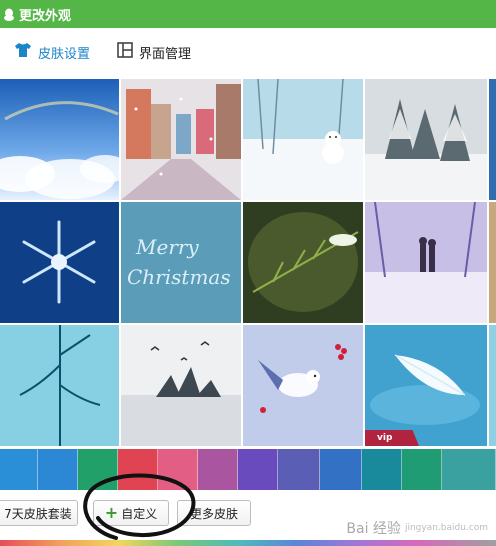 This screenshot has height=546, width=496. What do you see at coordinates (64, 54) in the screenshot?
I see `tab-skin-settings-label: 皮肤设置` at bounding box center [64, 54].